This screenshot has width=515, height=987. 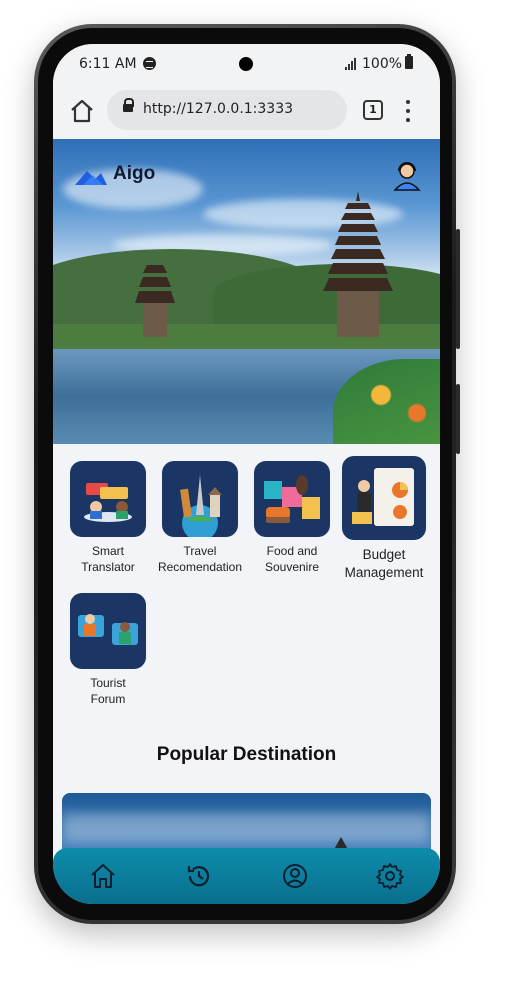 I want to click on signal-icon, so click(x=352, y=64).